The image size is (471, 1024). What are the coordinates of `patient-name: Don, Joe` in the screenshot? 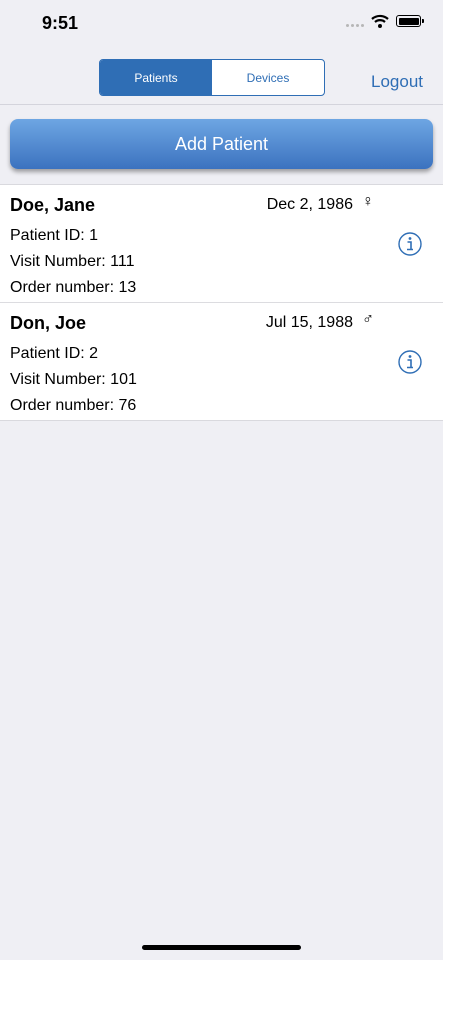 It's located at (48, 323).